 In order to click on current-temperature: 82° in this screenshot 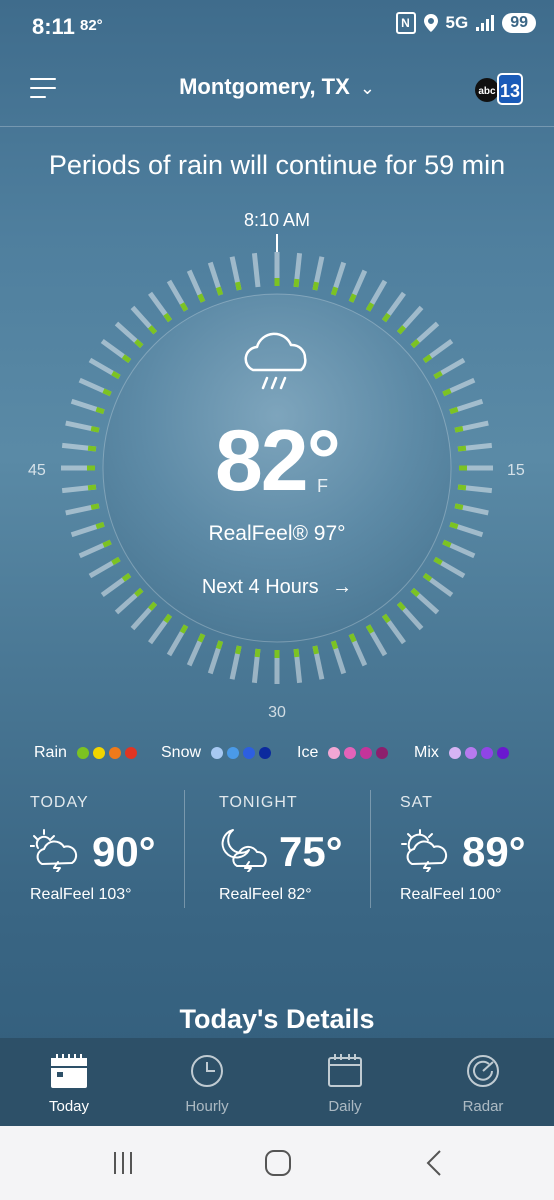, I will do `click(277, 461)`.